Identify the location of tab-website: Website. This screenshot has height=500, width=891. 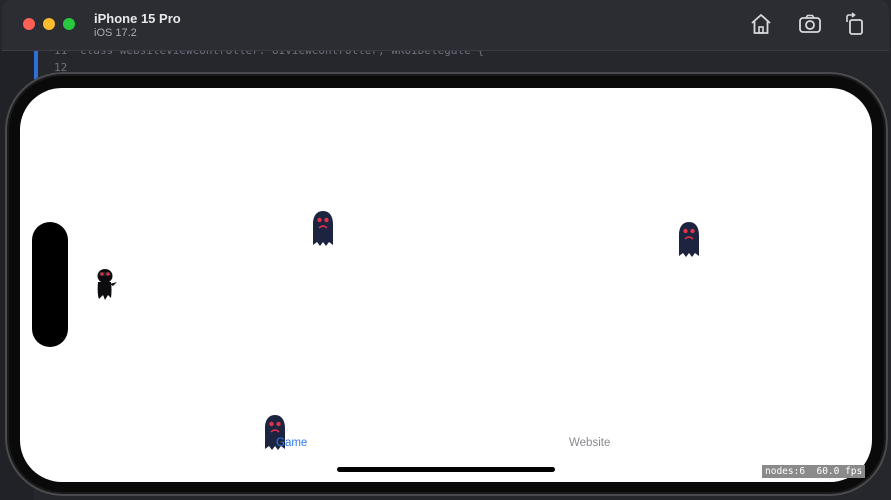
(589, 443).